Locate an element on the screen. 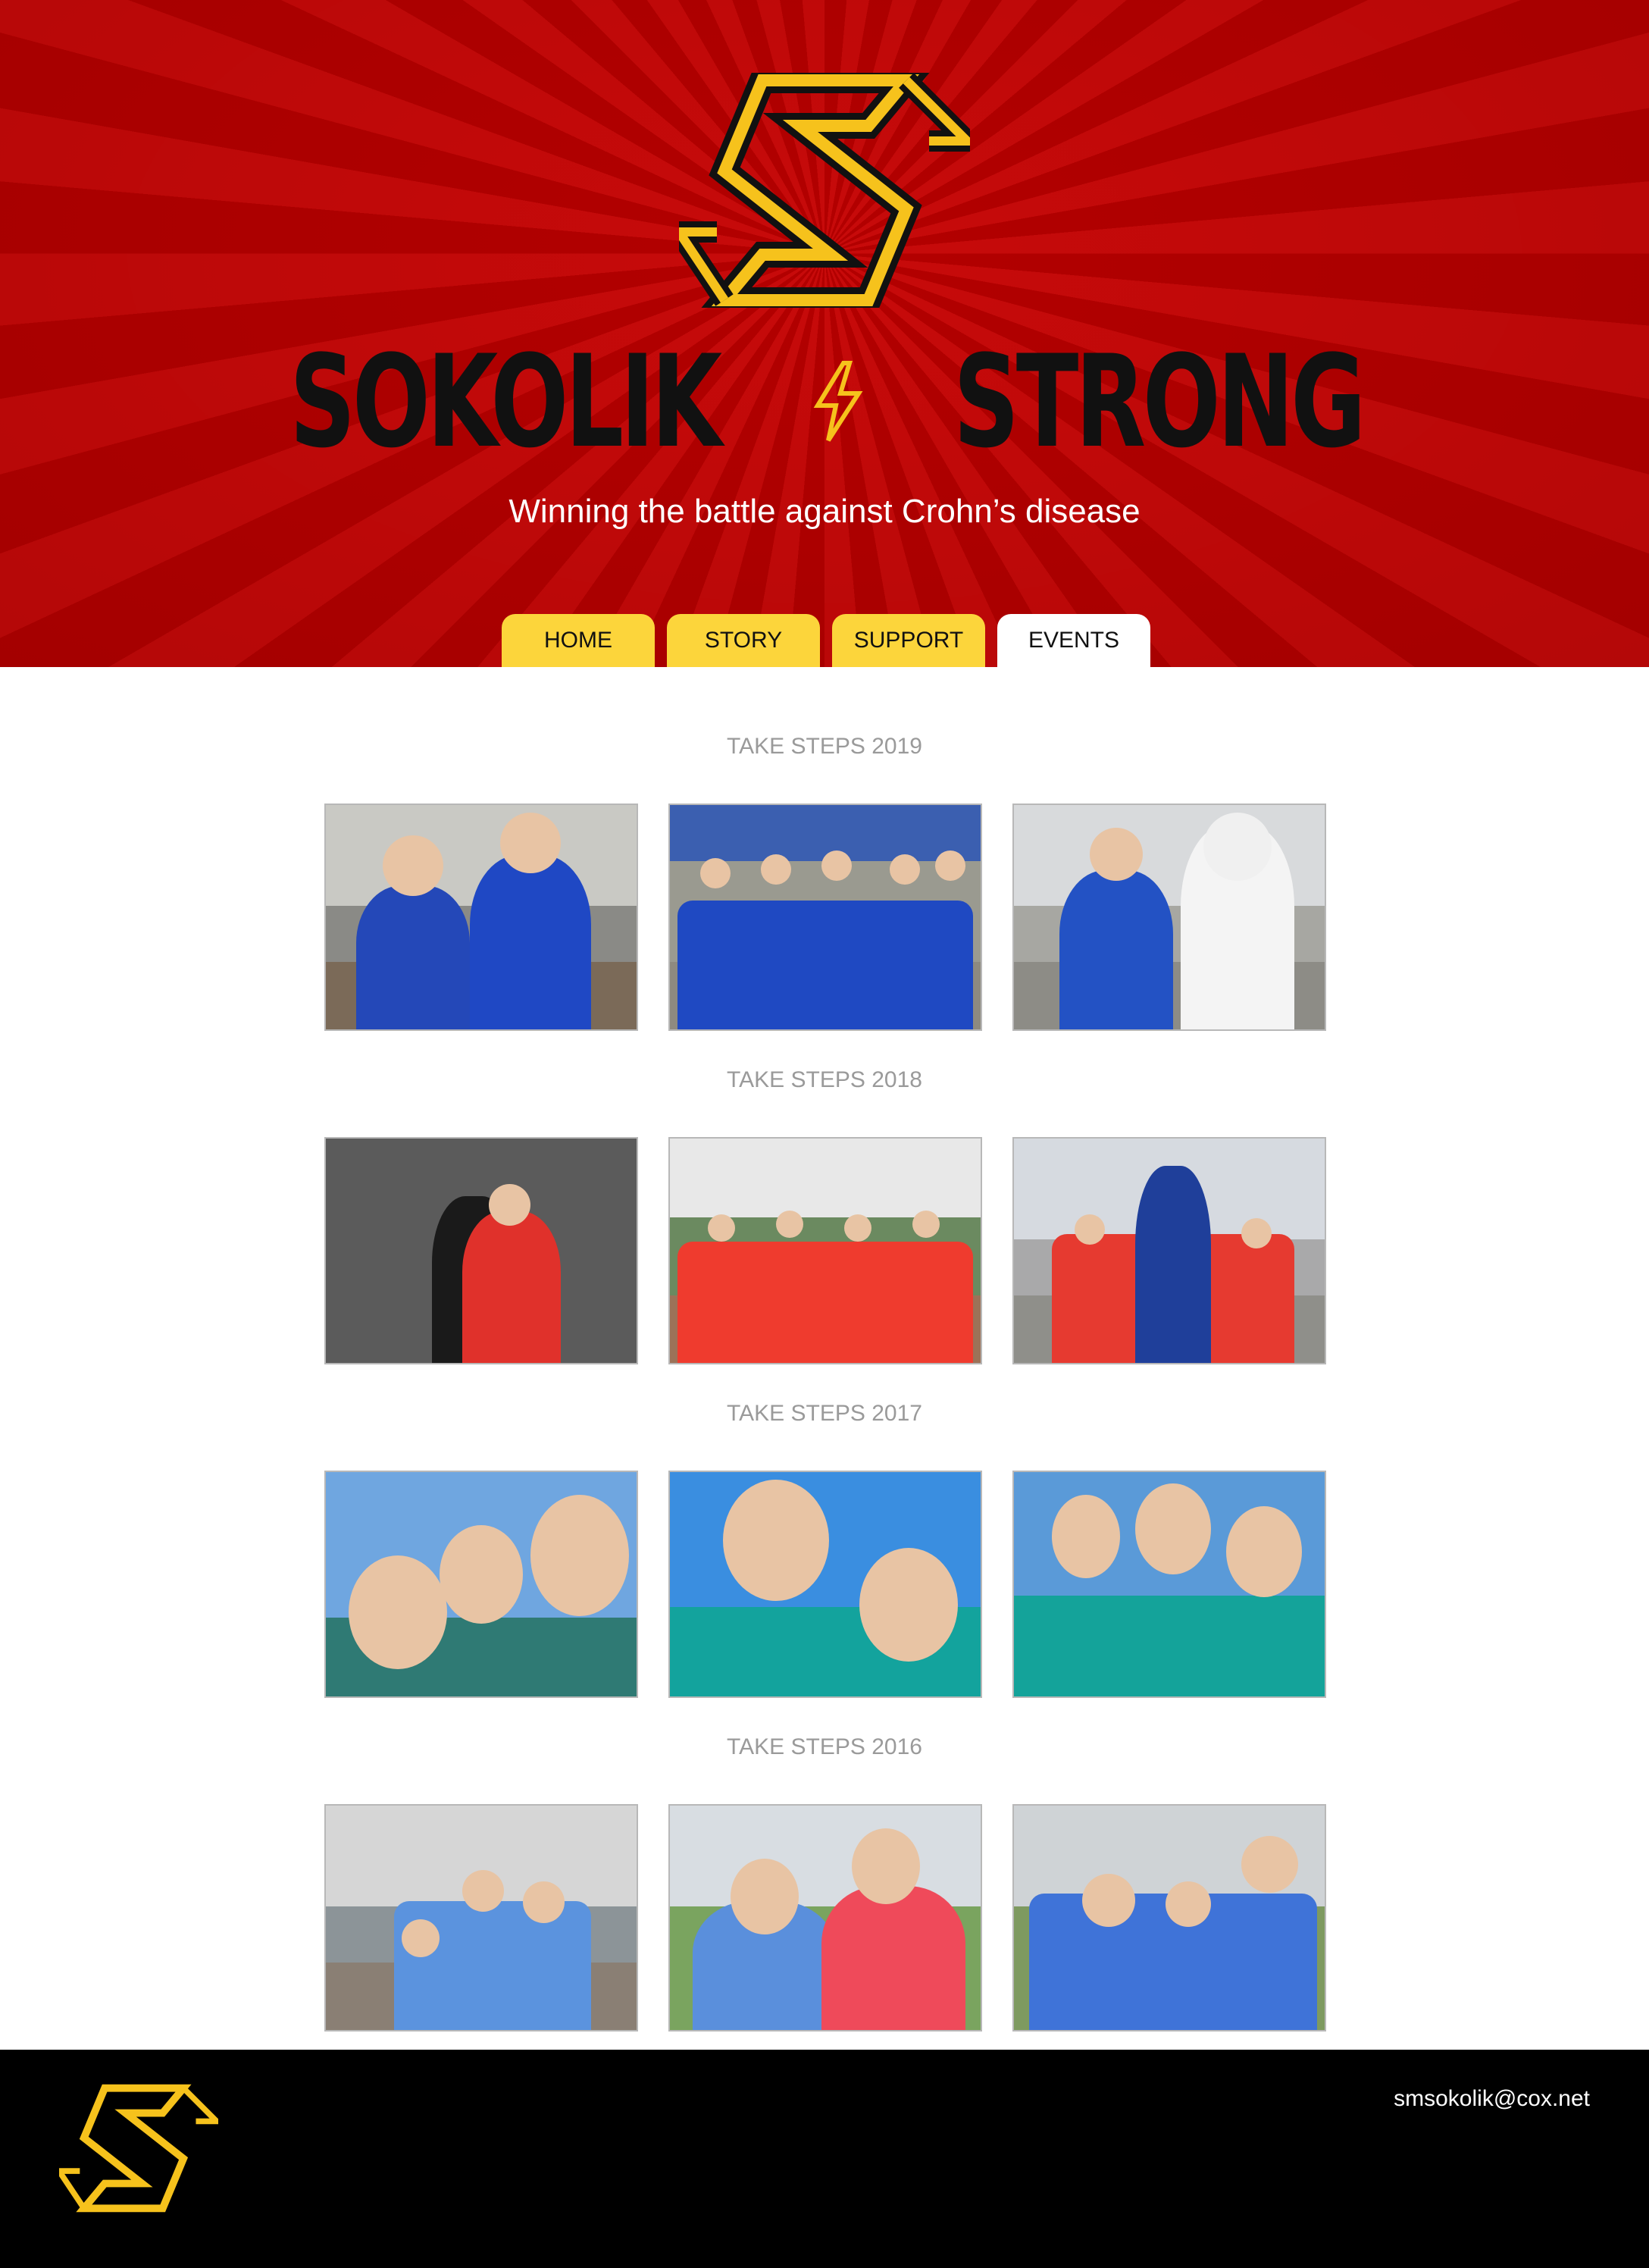  section-title-2019: TAKE STEPS 2019 is located at coordinates (824, 746).